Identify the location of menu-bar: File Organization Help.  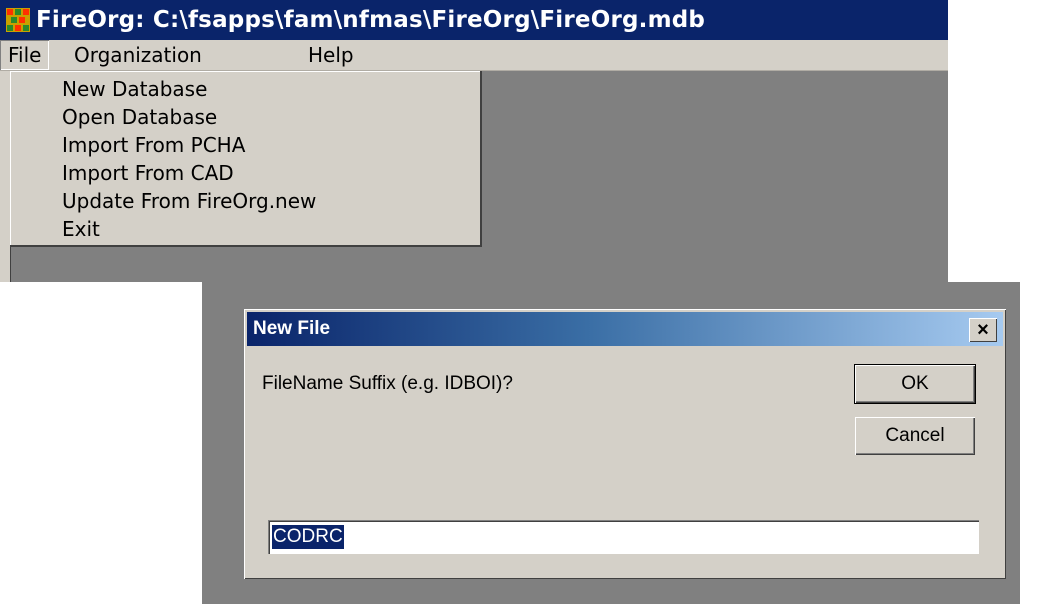
(474, 55).